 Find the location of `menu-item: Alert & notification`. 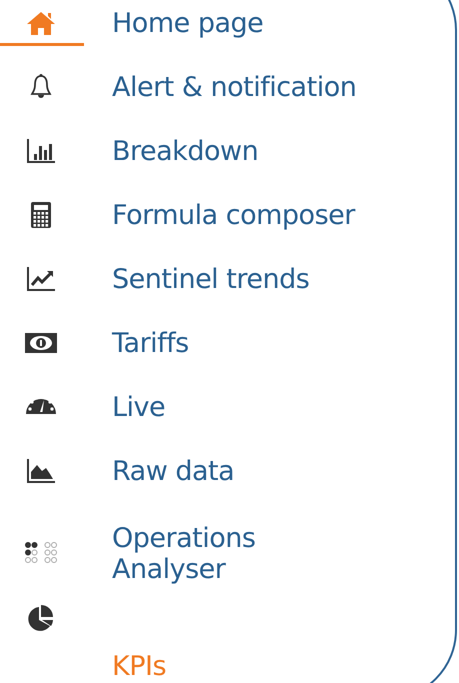

menu-item: Alert & notification is located at coordinates (239, 88).